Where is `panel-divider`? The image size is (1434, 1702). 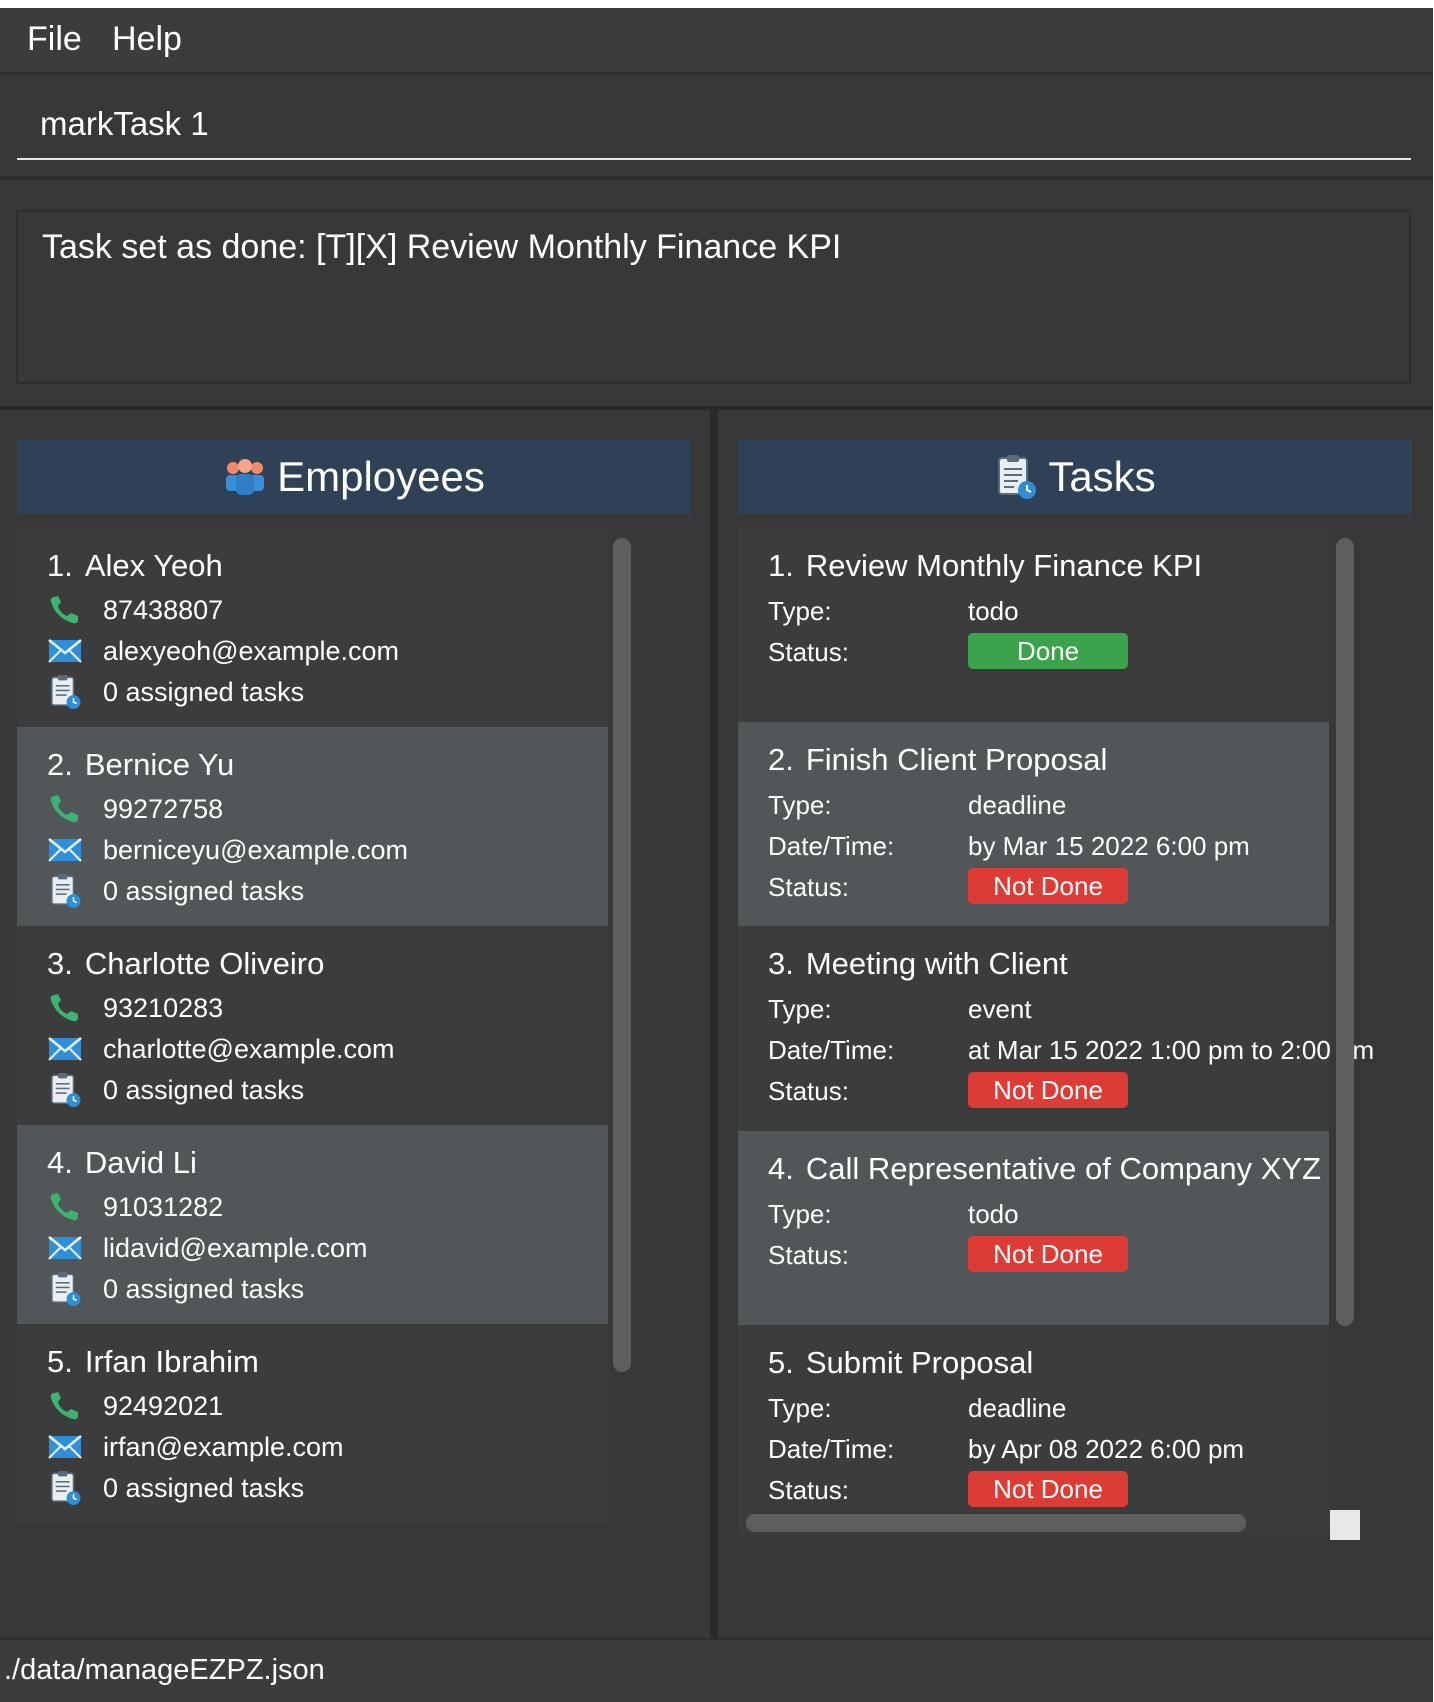
panel-divider is located at coordinates (714, 1024).